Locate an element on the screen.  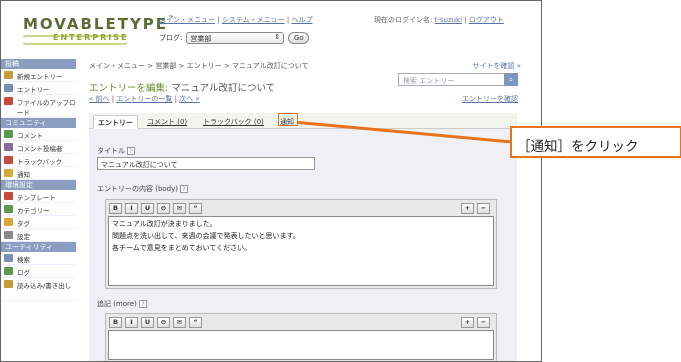
upload-icon is located at coordinates (8, 101).